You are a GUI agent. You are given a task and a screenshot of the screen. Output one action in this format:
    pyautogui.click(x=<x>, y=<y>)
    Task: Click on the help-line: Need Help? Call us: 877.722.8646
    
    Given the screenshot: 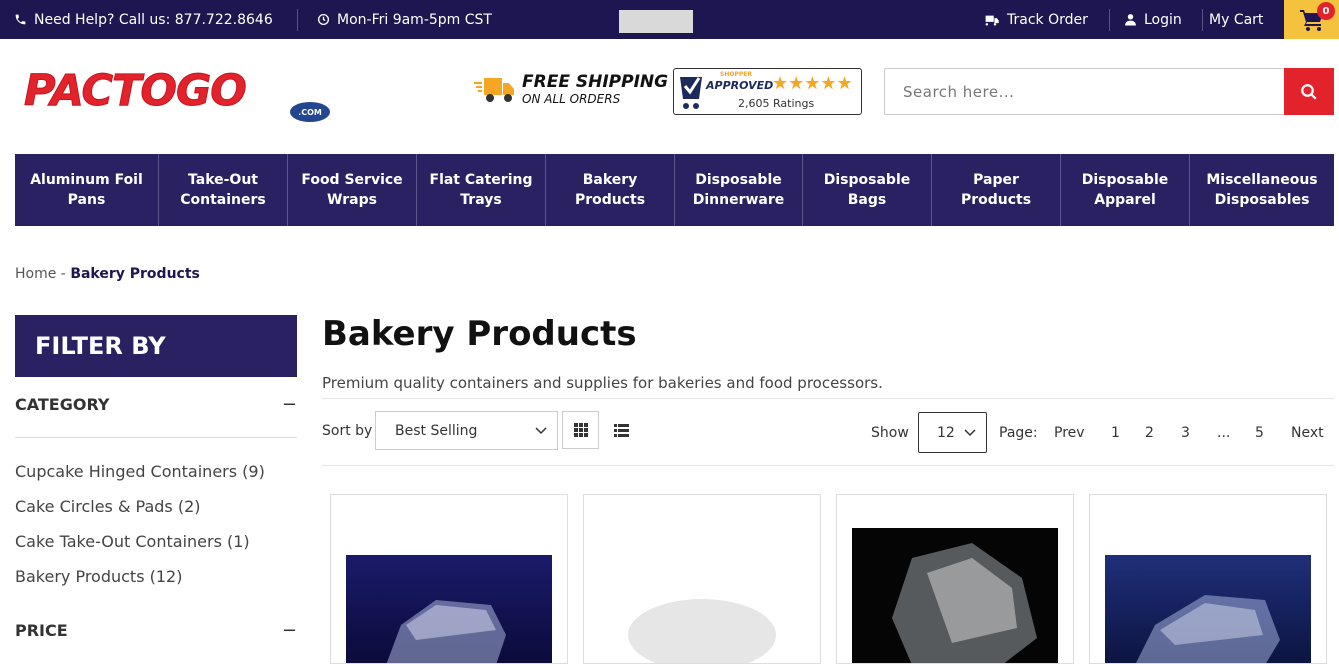 What is the action you would take?
    pyautogui.click(x=143, y=19)
    